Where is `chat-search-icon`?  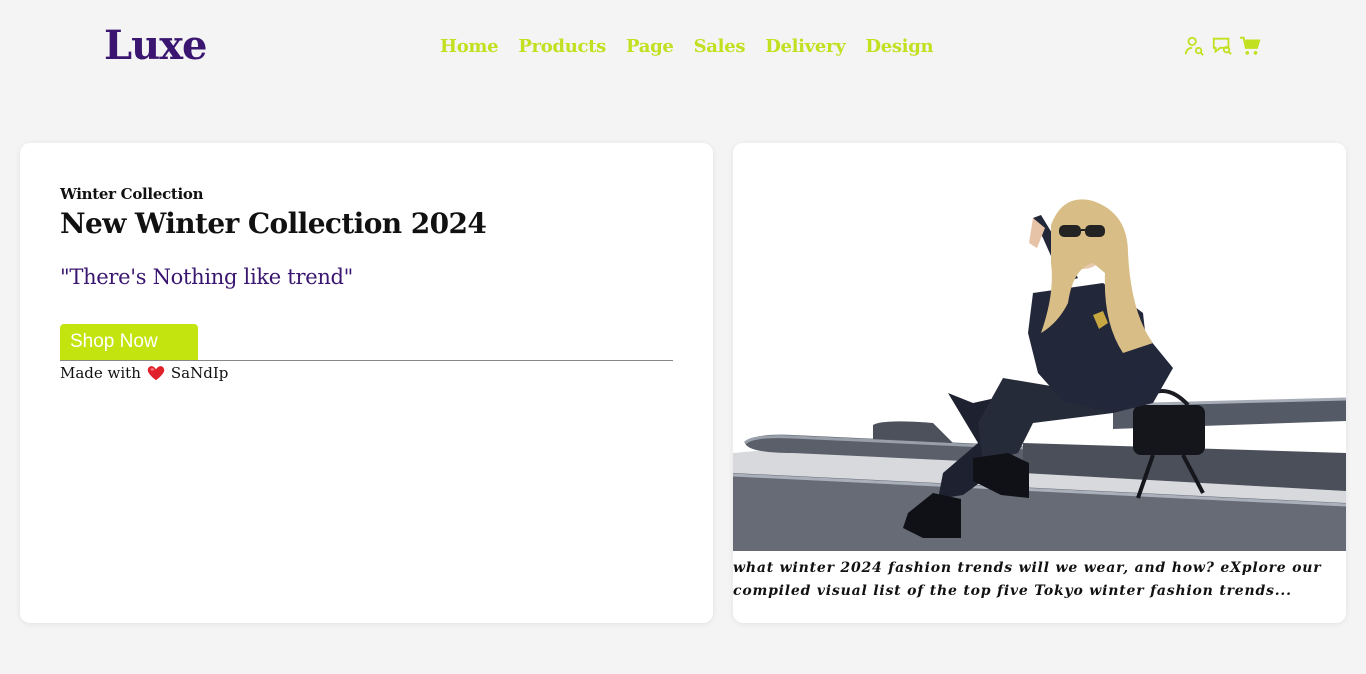 chat-search-icon is located at coordinates (1222, 46).